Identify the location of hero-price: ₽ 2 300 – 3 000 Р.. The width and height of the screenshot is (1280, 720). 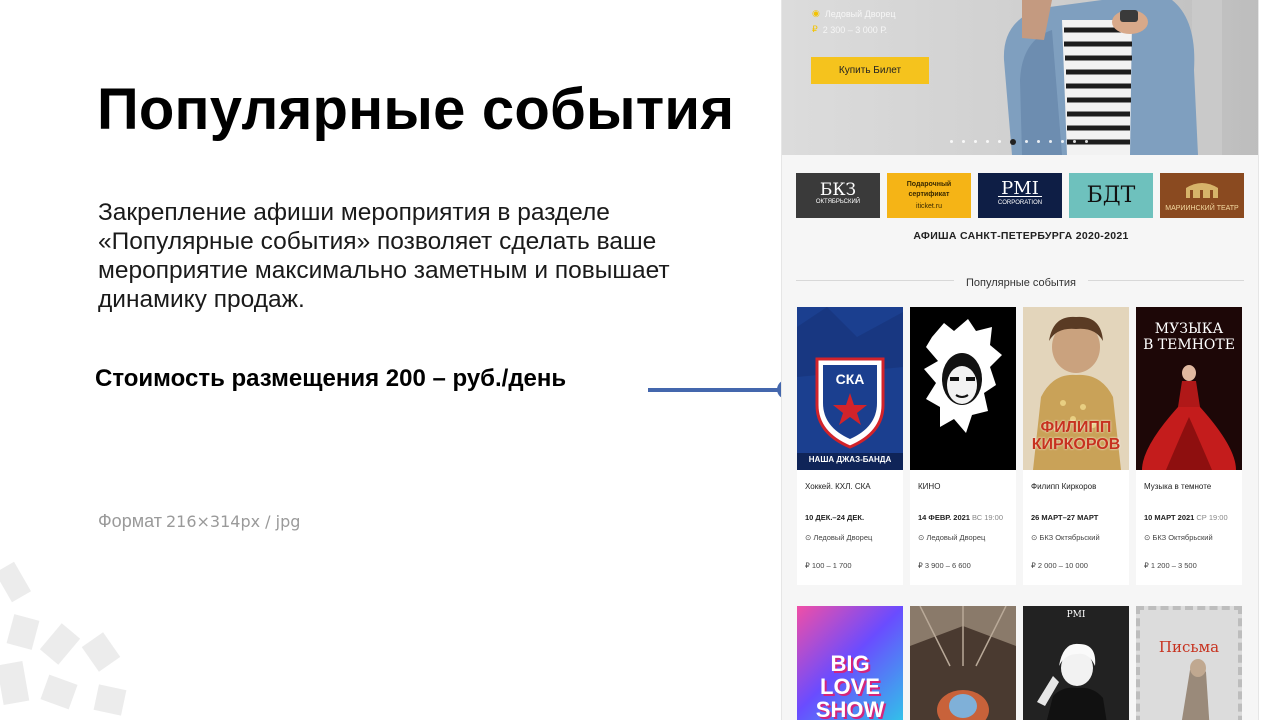
(849, 29).